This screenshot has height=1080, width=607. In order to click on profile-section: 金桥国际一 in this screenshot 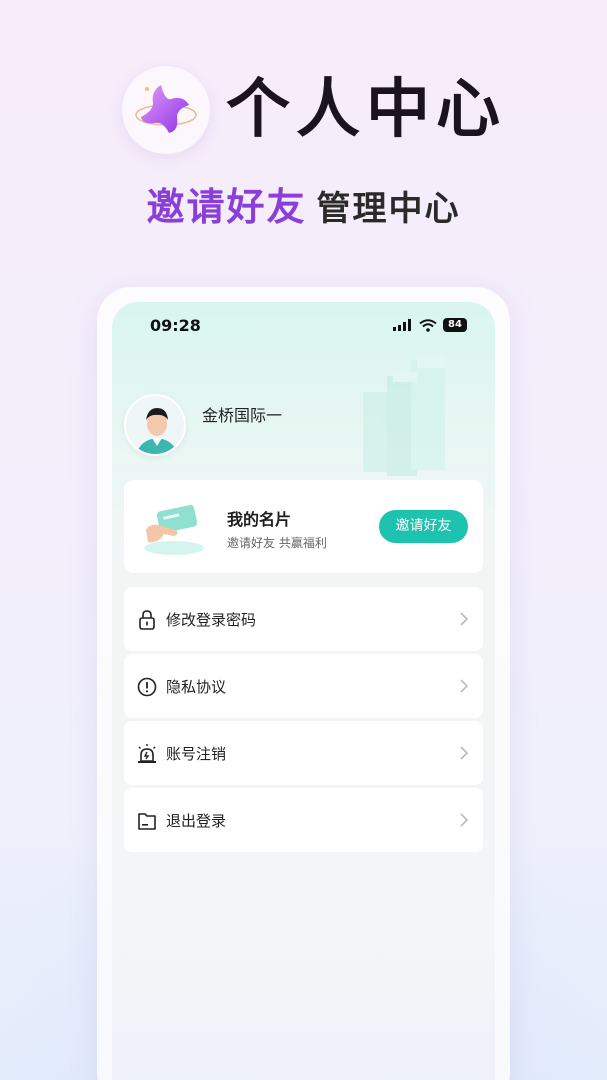, I will do `click(203, 425)`.